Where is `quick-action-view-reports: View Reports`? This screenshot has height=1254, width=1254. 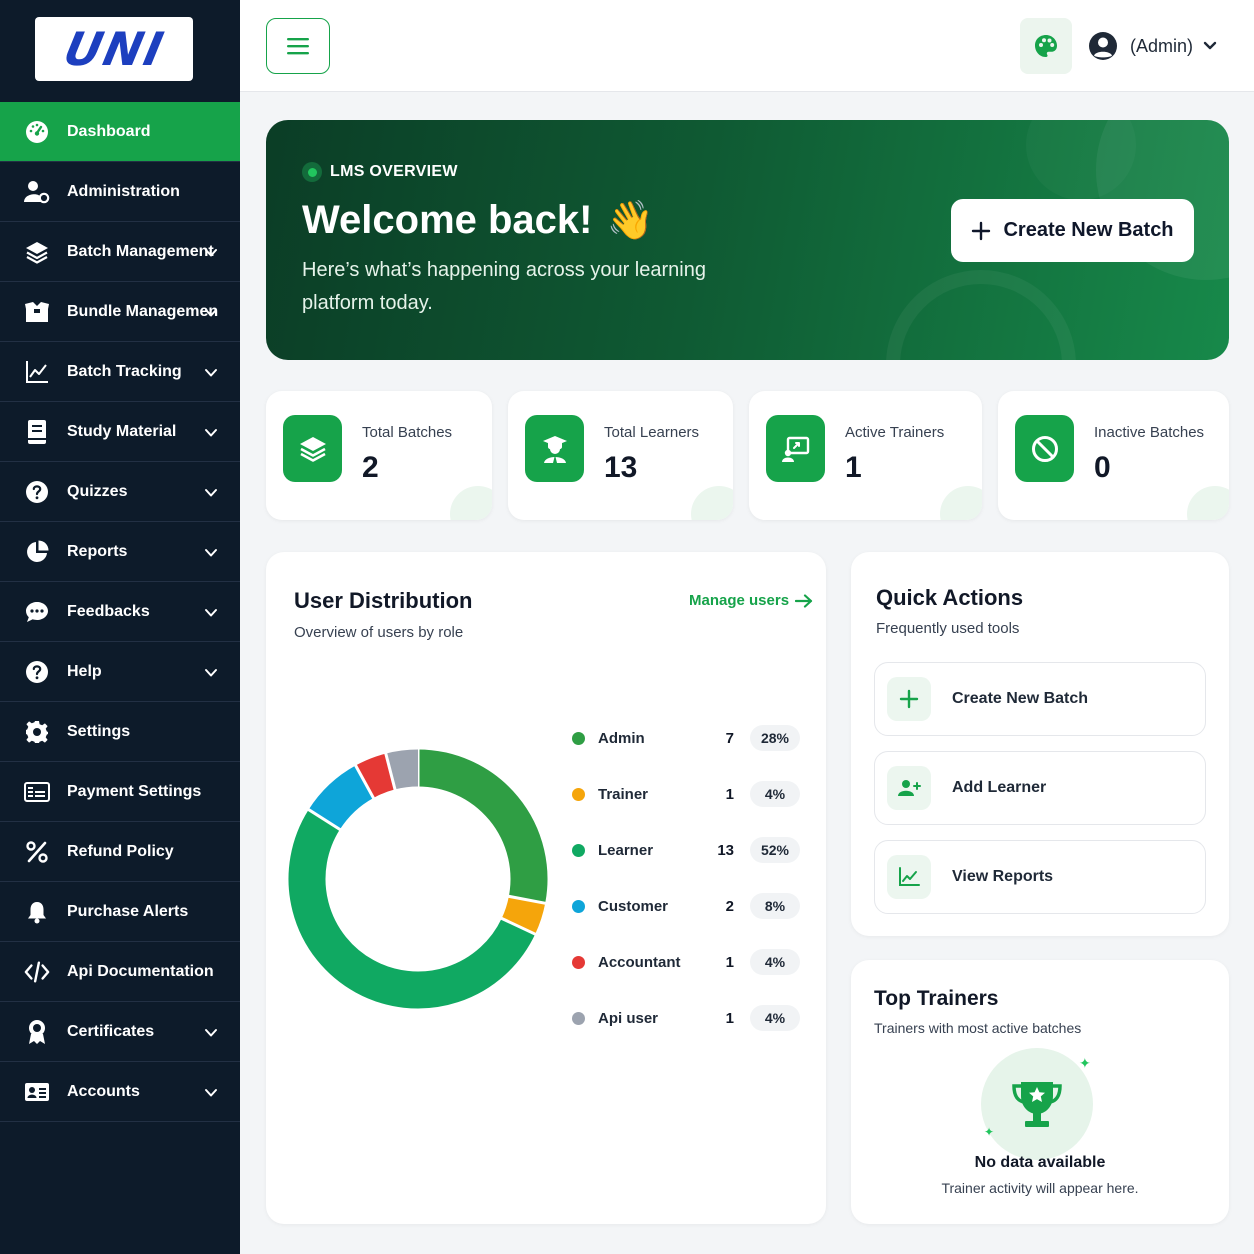
quick-action-view-reports: View Reports is located at coordinates (1040, 877).